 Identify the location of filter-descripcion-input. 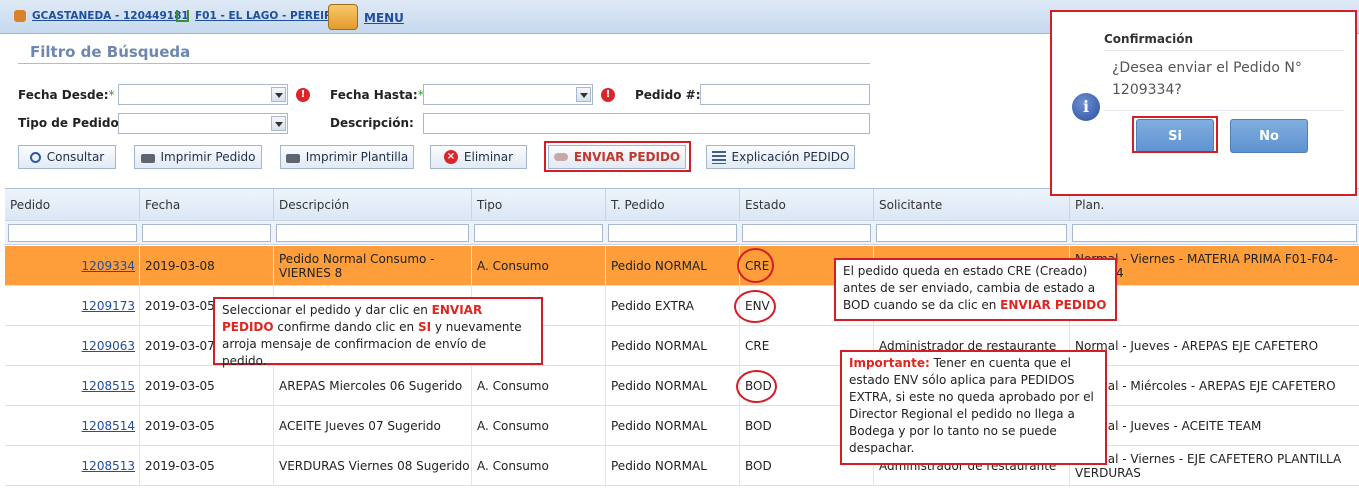
(372, 233).